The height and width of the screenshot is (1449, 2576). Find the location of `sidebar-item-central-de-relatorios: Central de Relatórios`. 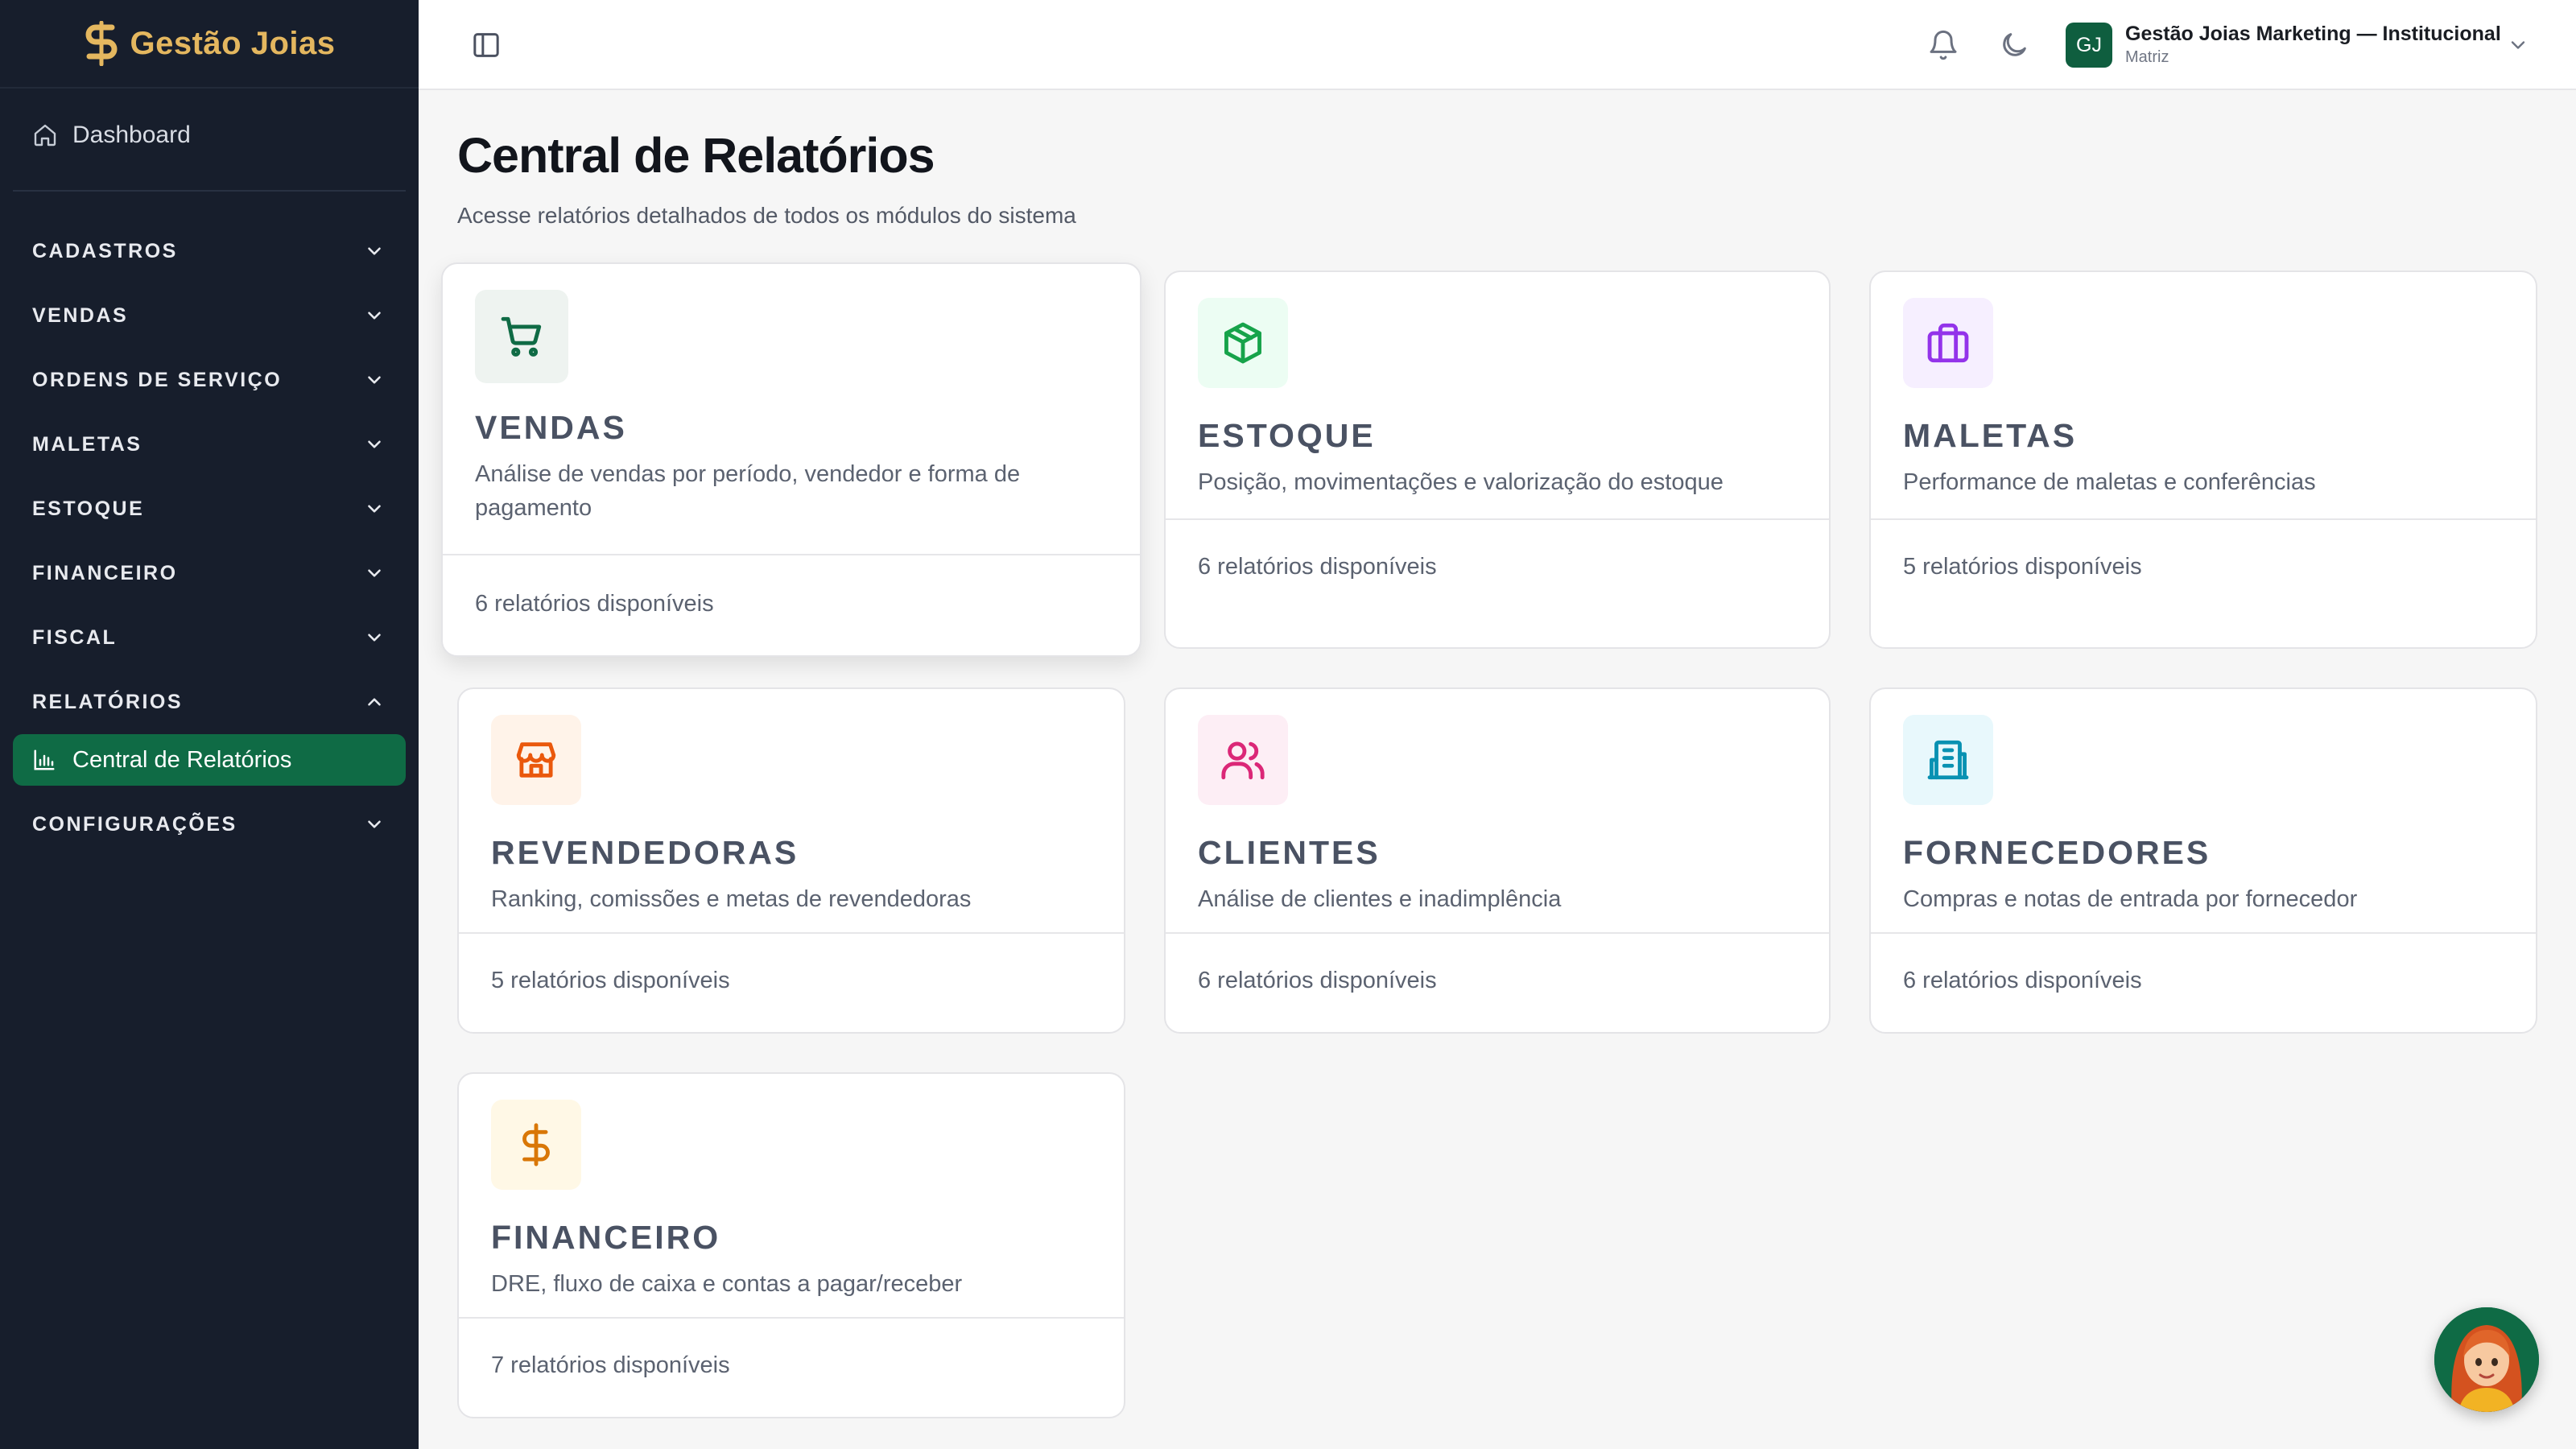

sidebar-item-central-de-relatorios: Central de Relatórios is located at coordinates (209, 760).